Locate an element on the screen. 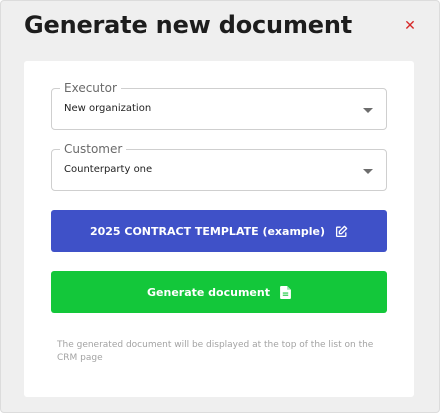  close-icon: ✕ is located at coordinates (410, 26).